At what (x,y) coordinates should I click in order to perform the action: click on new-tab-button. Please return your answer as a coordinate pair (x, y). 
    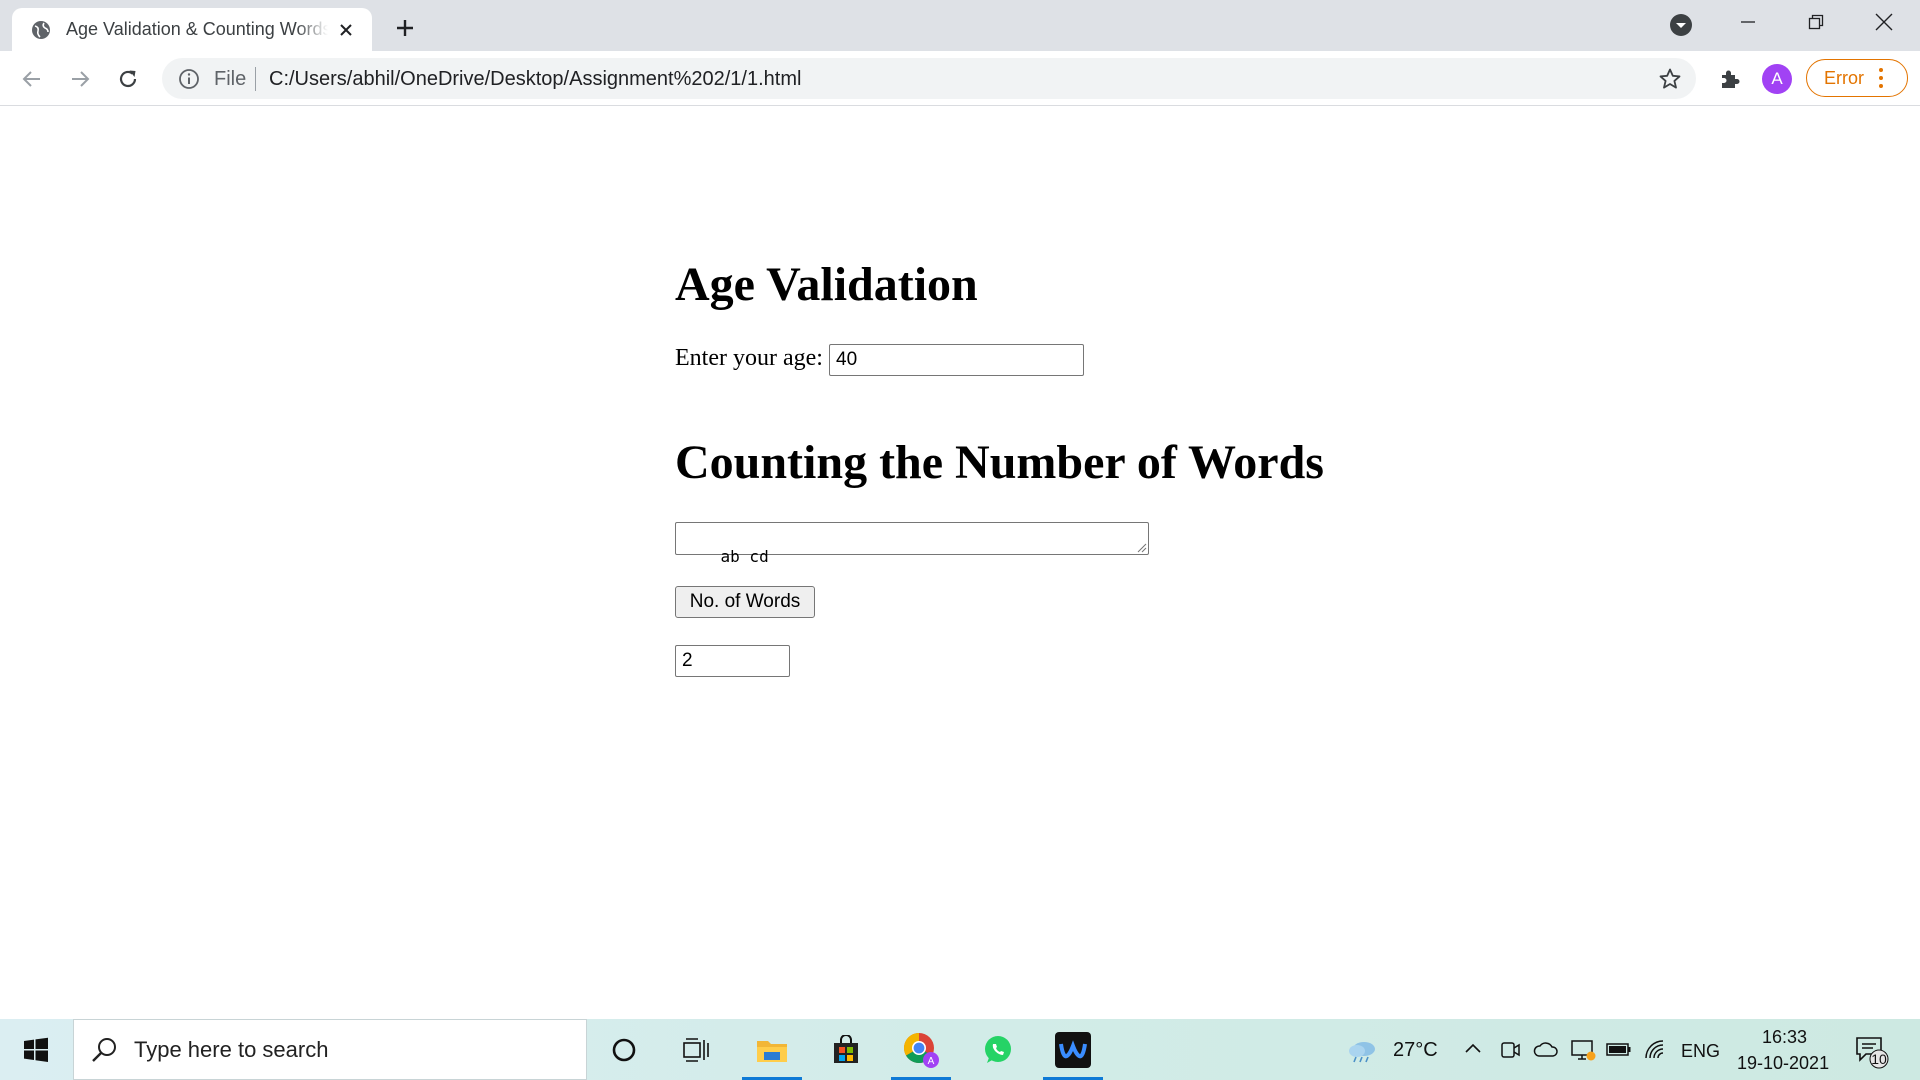
    Looking at the image, I should click on (405, 28).